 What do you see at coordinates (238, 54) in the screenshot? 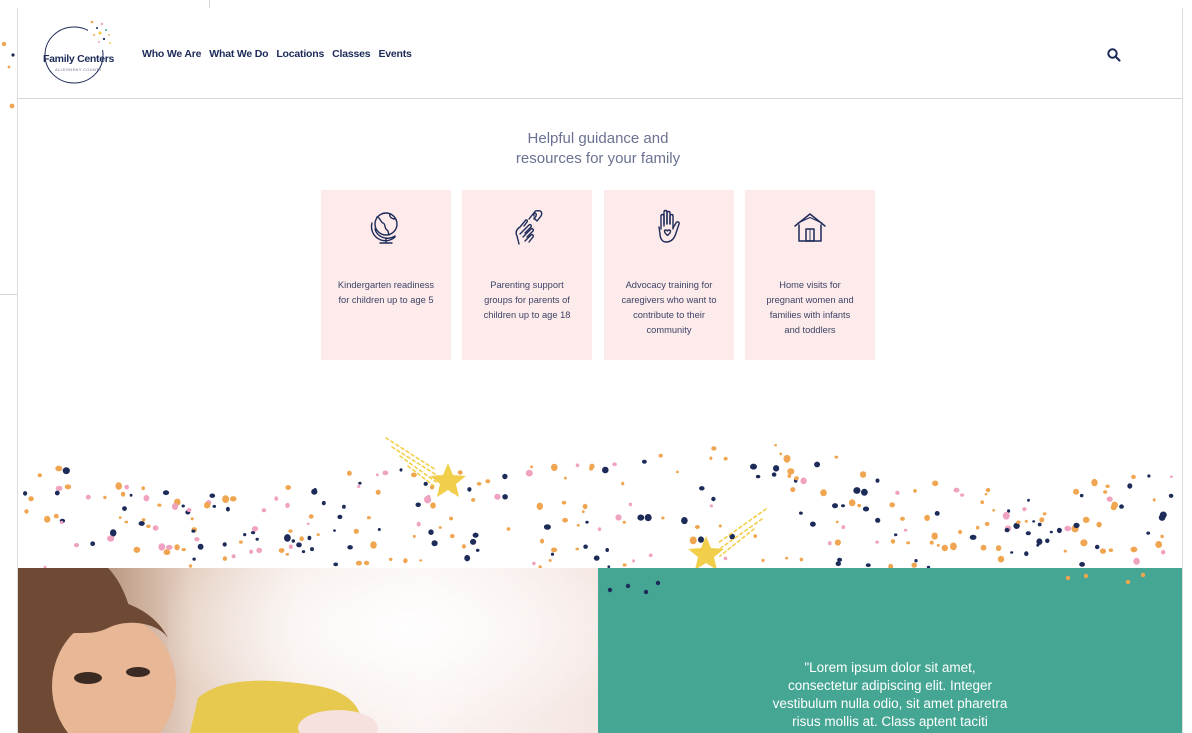
I see `nav-what-we-do: What We Do` at bounding box center [238, 54].